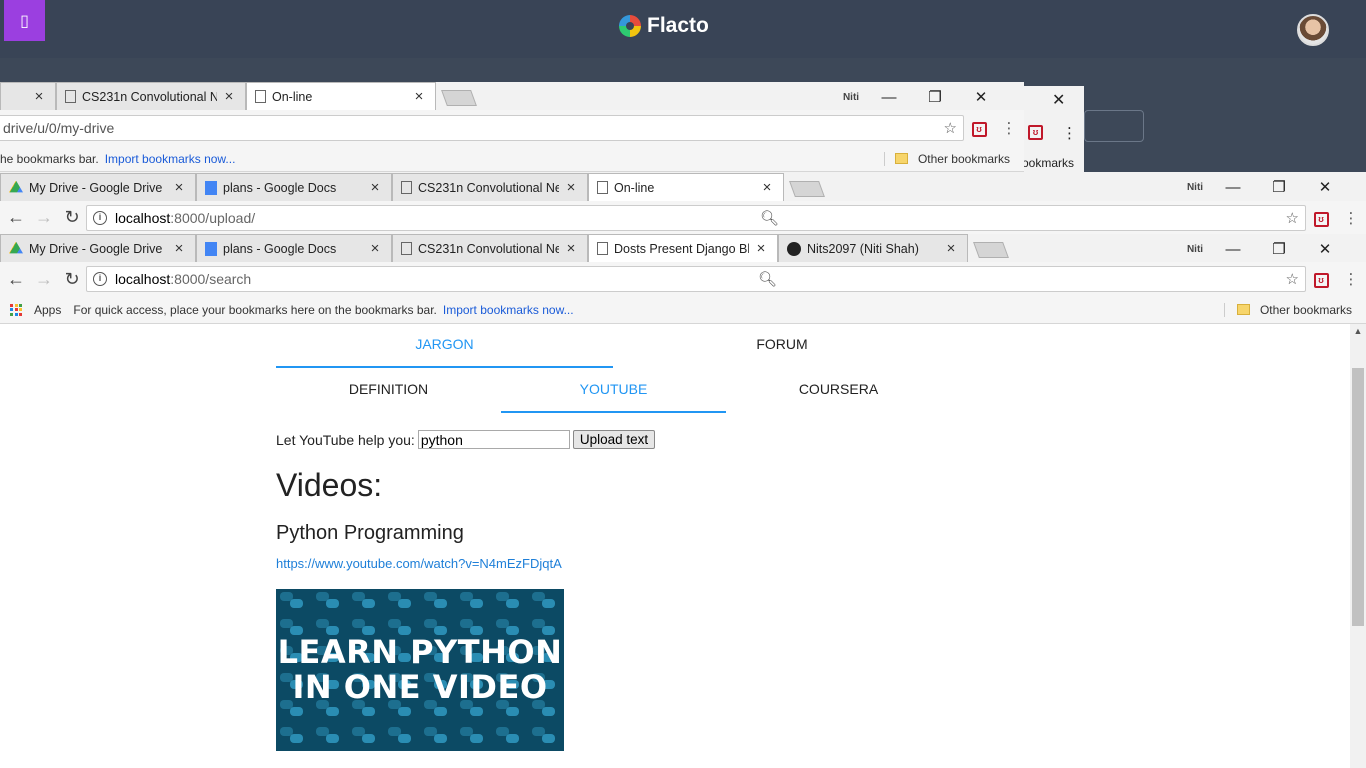 This screenshot has height=768, width=1366. I want to click on avatar, so click(1313, 30).